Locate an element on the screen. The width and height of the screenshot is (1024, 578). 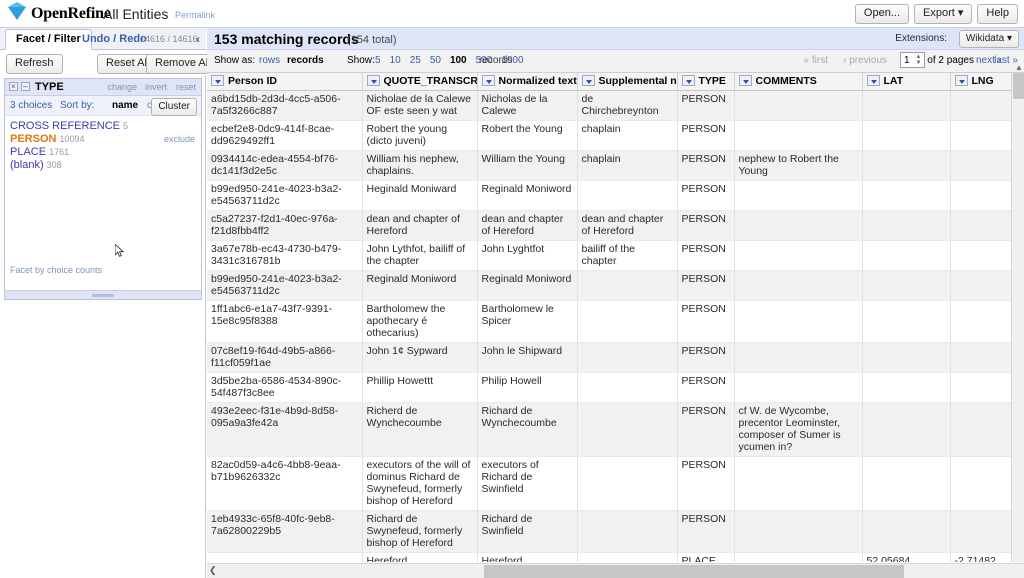
table-cell-quote: John Lythfot, bailiff of the chapter is located at coordinates (420, 255).